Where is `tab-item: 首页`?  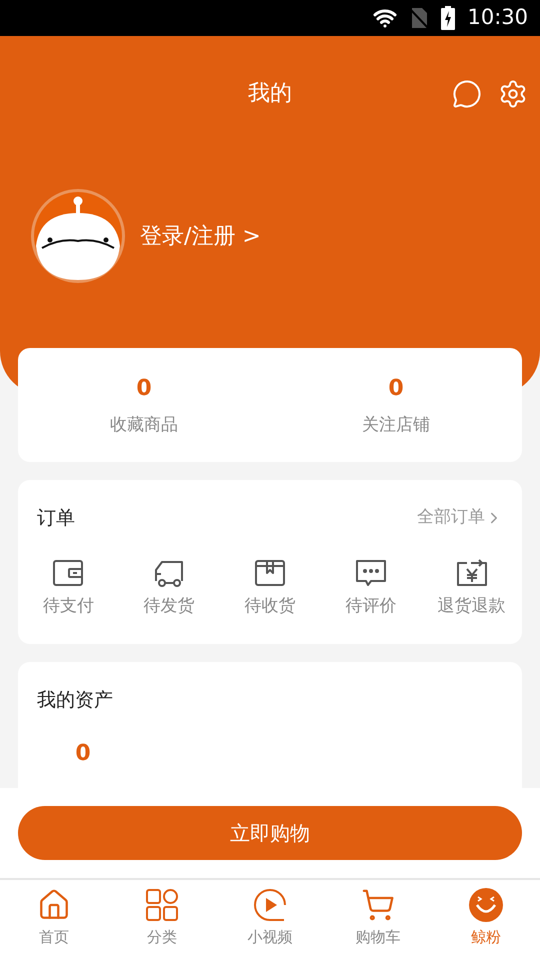 tab-item: 首页 is located at coordinates (54, 920).